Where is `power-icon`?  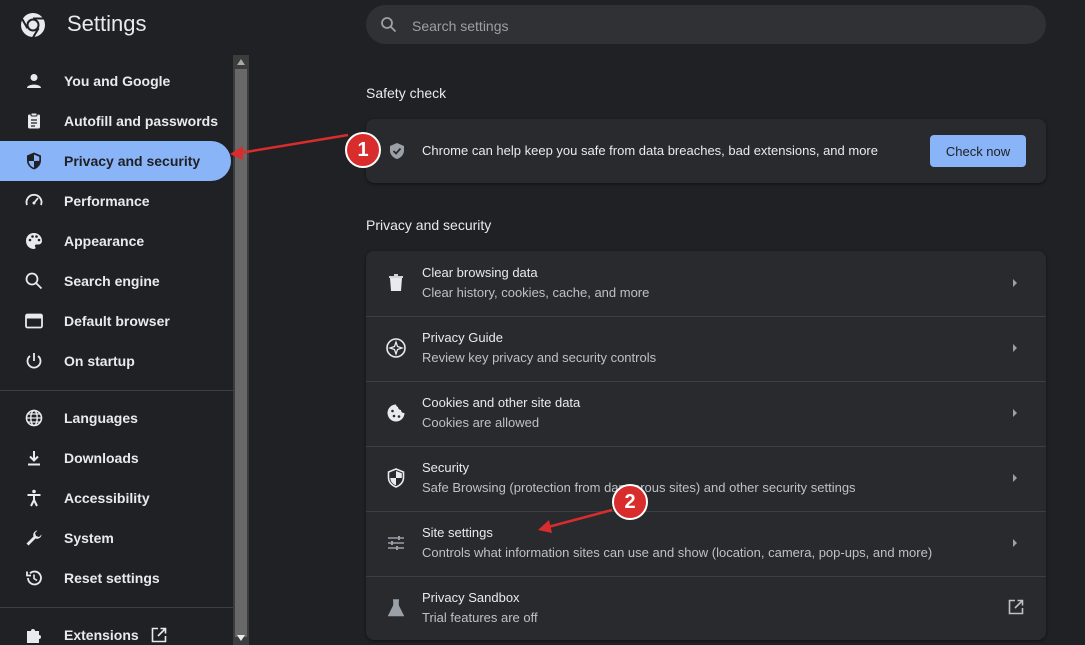
power-icon is located at coordinates (34, 361).